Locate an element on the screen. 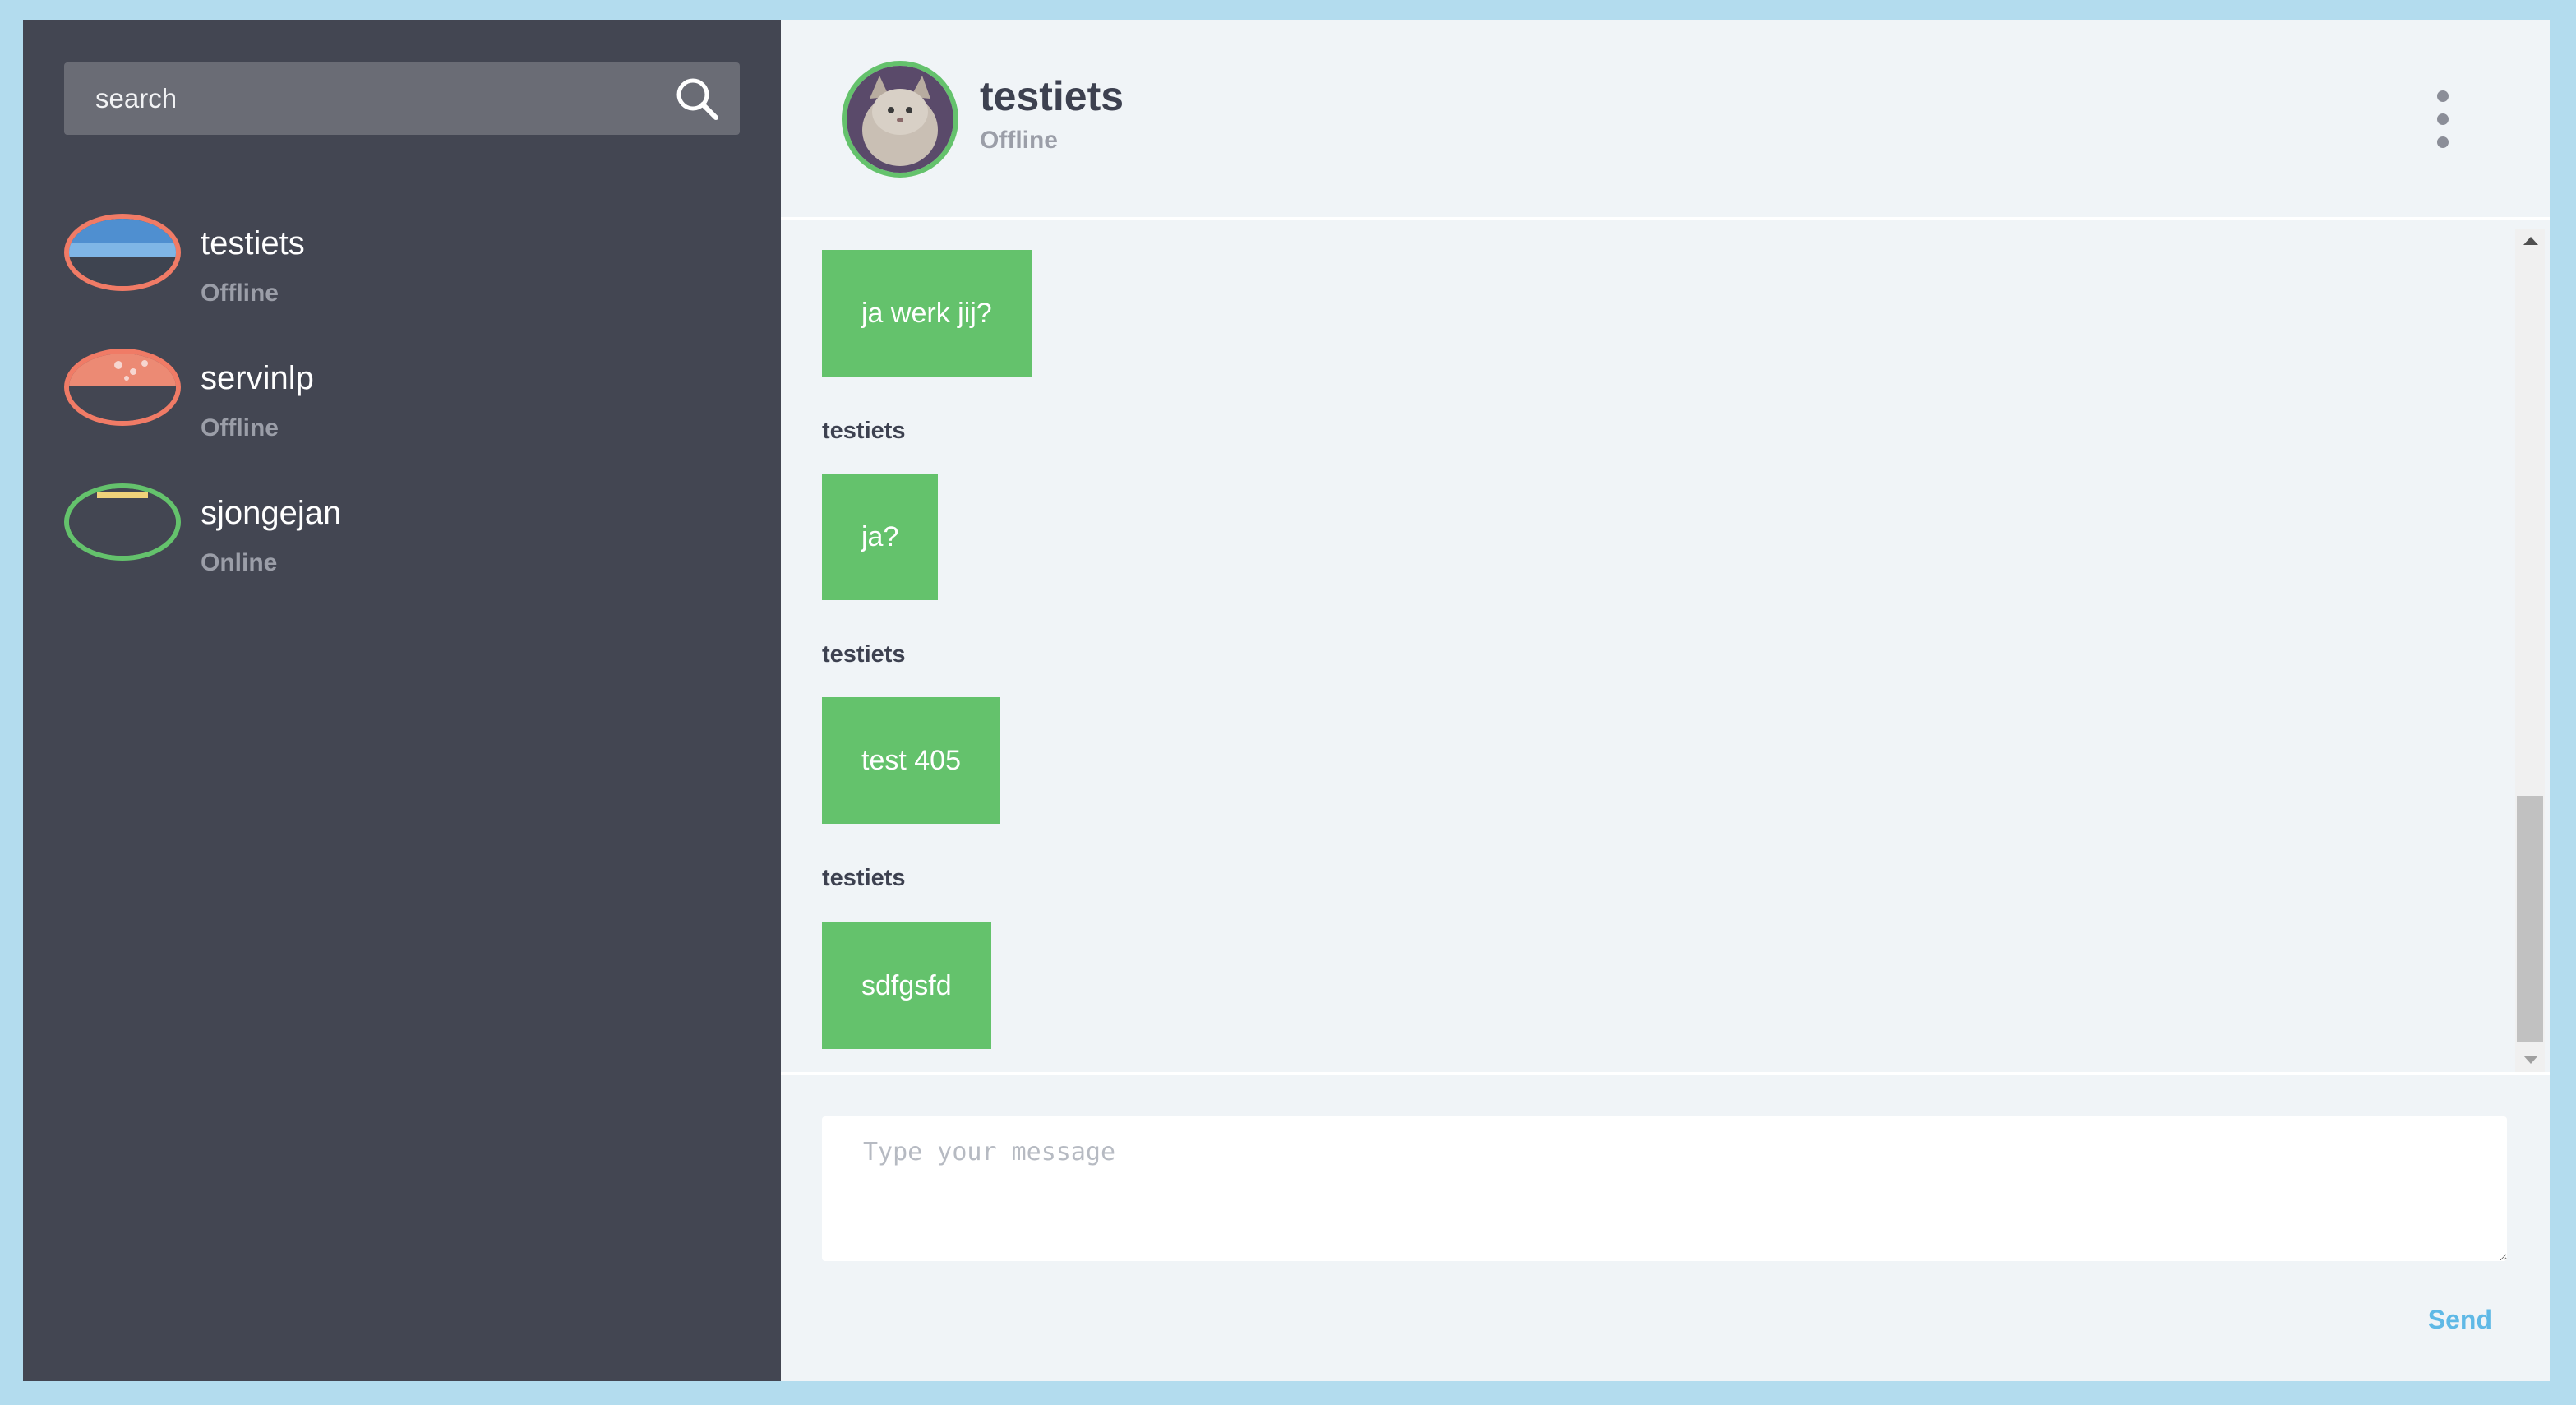 The width and height of the screenshot is (2576, 1405). chat-header: testiets Offline is located at coordinates (1666, 120).